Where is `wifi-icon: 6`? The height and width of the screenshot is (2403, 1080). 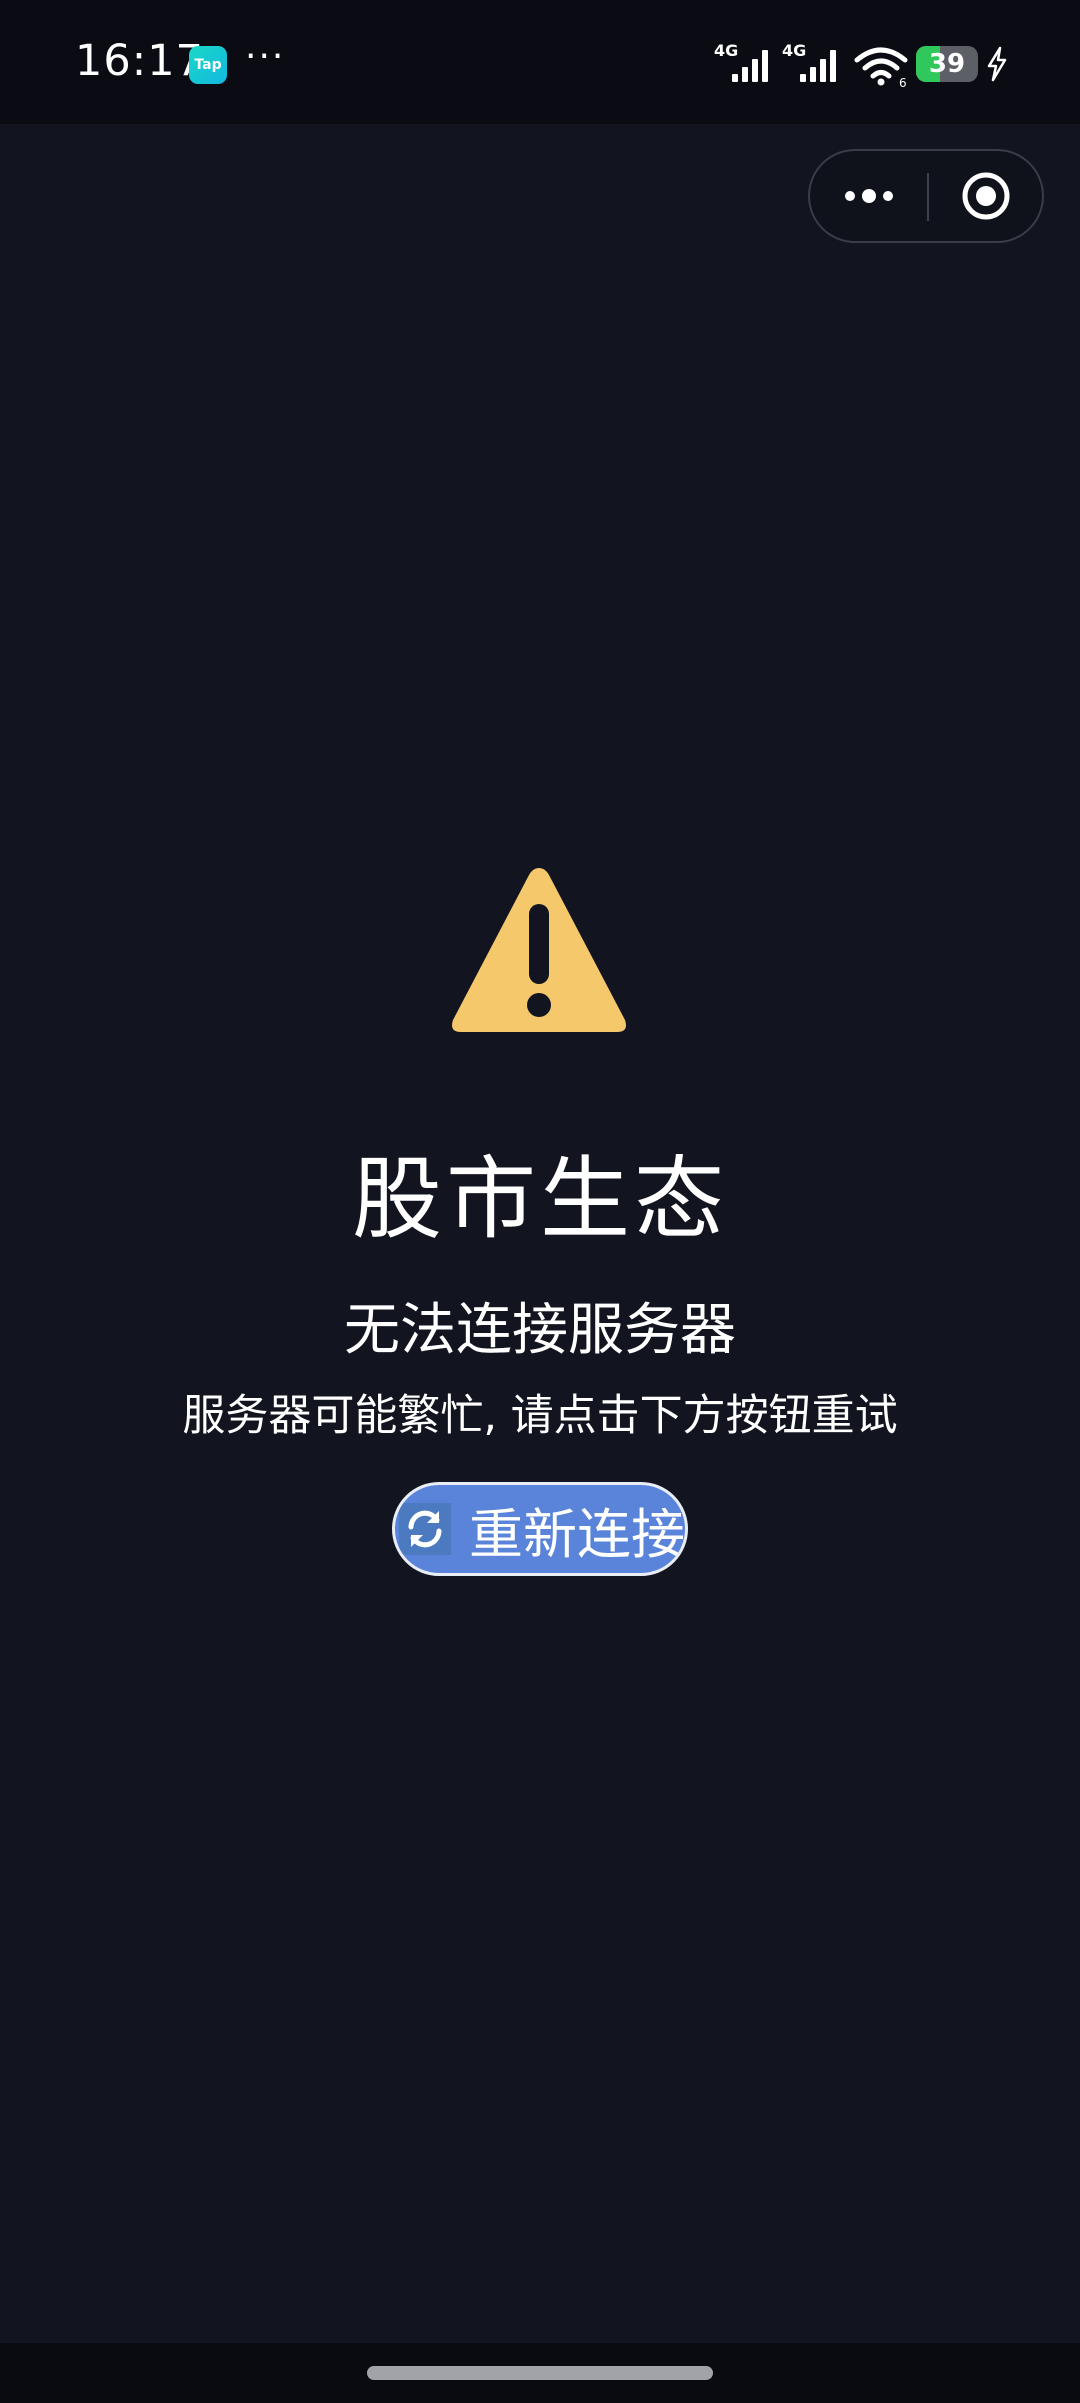
wifi-icon: 6 is located at coordinates (881, 67).